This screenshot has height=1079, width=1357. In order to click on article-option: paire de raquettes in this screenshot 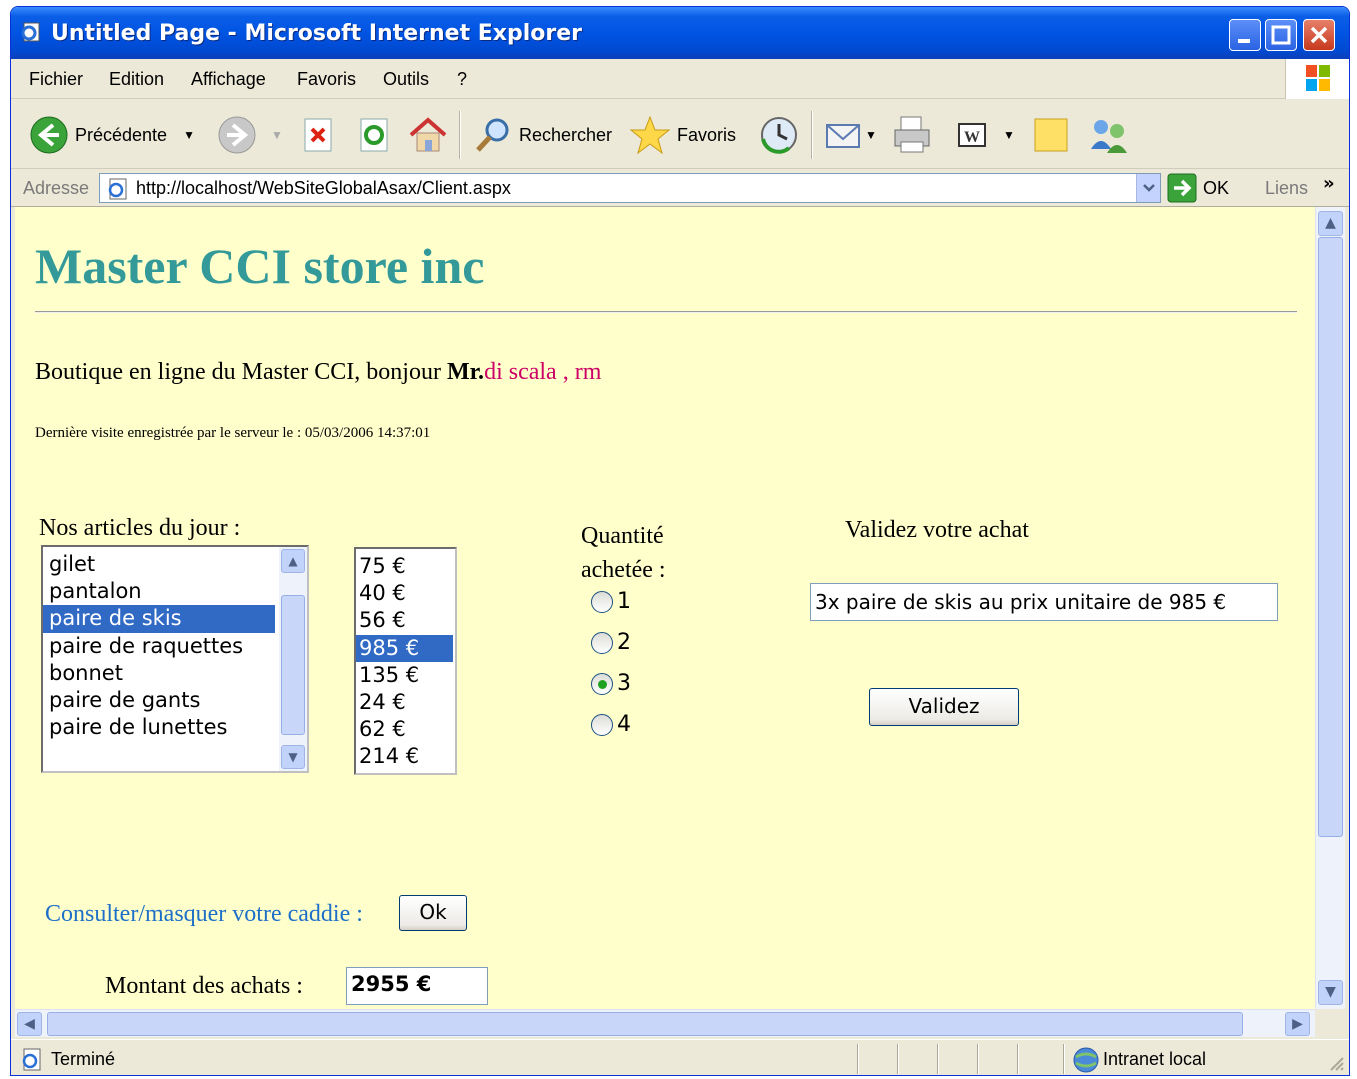, I will do `click(159, 646)`.